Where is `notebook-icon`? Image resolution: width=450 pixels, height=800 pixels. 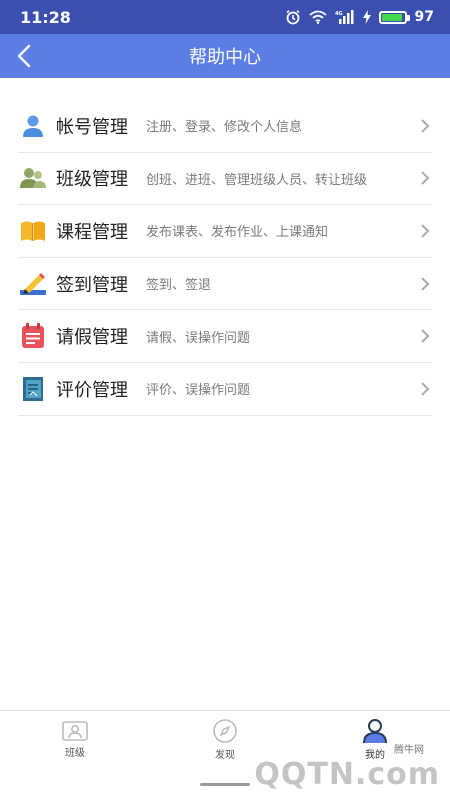 notebook-icon is located at coordinates (33, 389).